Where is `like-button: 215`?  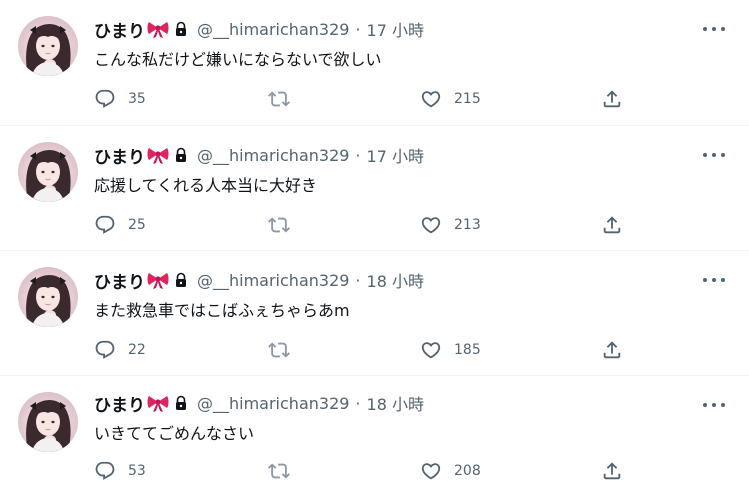 like-button: 215 is located at coordinates (450, 99).